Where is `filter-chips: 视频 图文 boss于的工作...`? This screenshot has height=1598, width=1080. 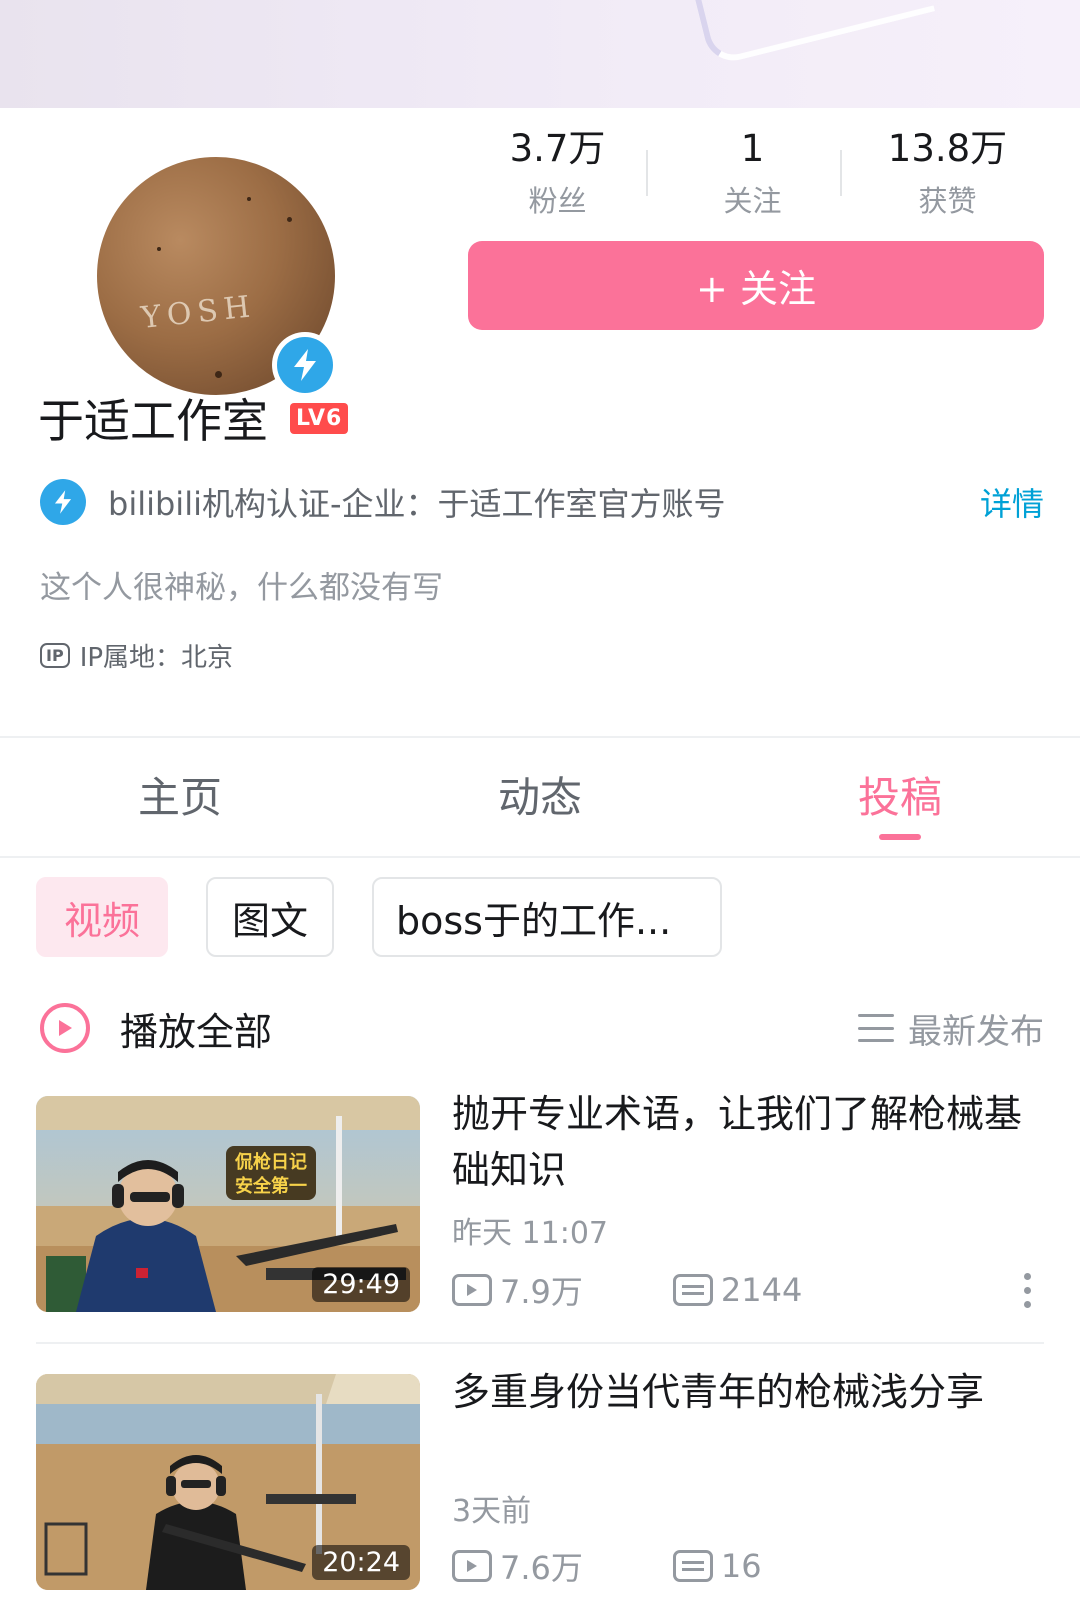
filter-chips: 视频 图文 boss于的工作... is located at coordinates (379, 917).